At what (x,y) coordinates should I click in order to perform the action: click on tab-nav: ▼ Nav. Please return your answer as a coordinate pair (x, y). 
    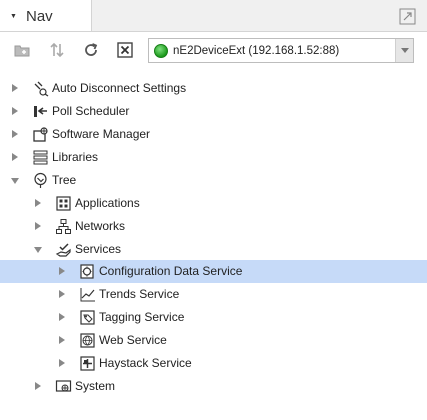
    Looking at the image, I should click on (46, 16).